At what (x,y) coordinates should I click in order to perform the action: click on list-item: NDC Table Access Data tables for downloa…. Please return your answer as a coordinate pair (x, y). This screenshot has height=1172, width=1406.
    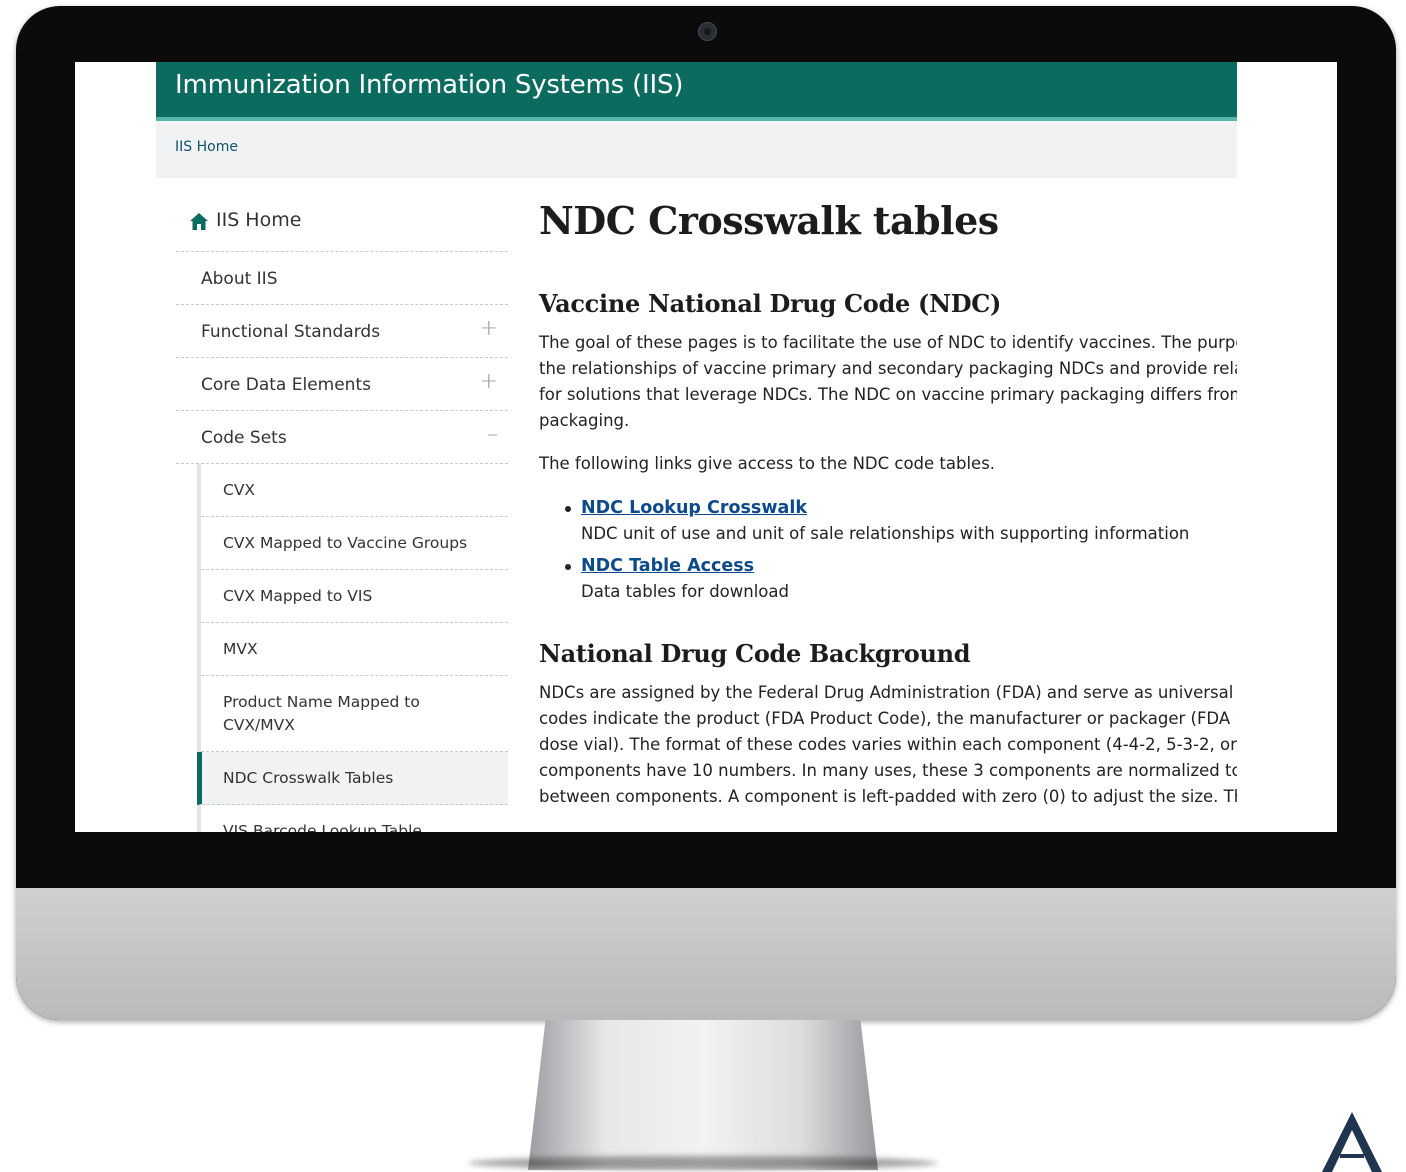
    Looking at the image, I should click on (888, 579).